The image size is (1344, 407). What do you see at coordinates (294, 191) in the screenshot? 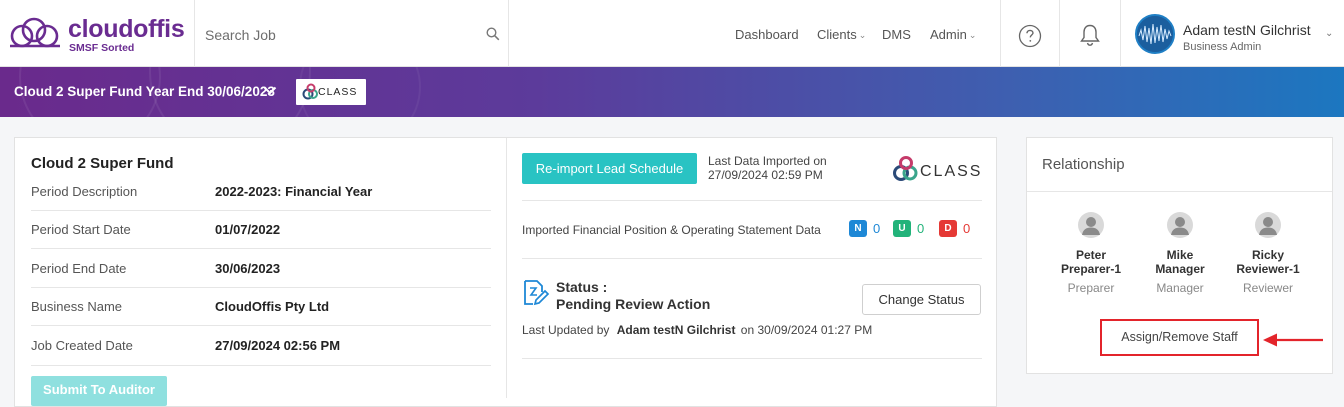
I see `detail-value: 2022-2023: Financial Year` at bounding box center [294, 191].